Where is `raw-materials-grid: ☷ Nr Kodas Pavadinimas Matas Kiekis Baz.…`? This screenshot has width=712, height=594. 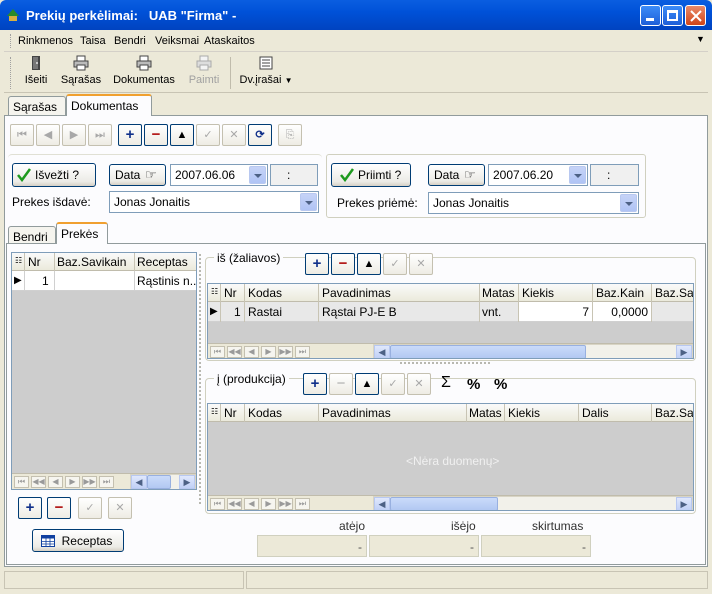 raw-materials-grid: ☷ Nr Kodas Pavadinimas Matas Kiekis Baz.… is located at coordinates (450, 321).